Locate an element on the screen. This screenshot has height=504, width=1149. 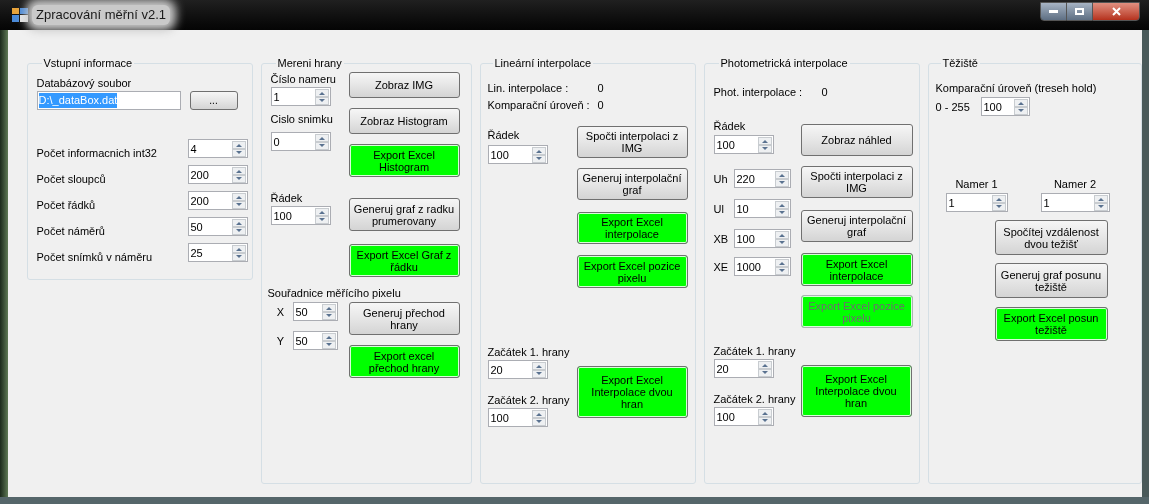
field-label: Namer 2 is located at coordinates (1075, 184).